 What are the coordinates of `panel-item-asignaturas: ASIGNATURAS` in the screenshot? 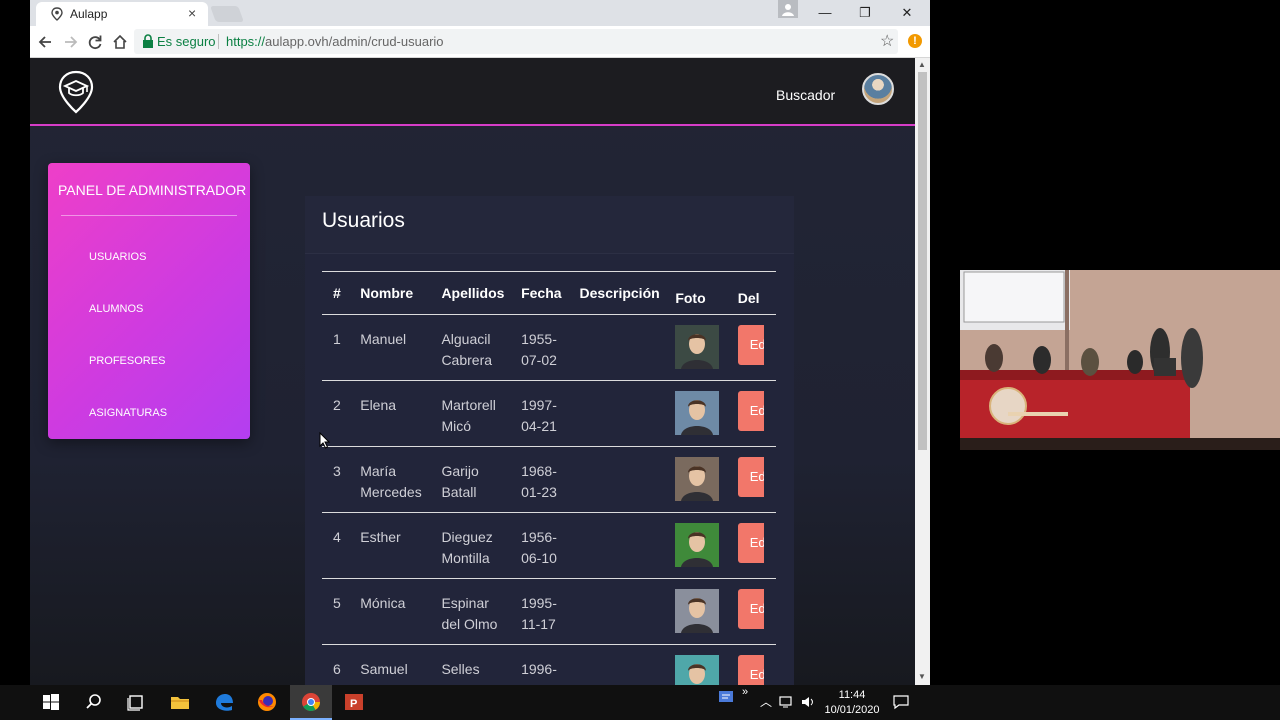 It's located at (128, 413).